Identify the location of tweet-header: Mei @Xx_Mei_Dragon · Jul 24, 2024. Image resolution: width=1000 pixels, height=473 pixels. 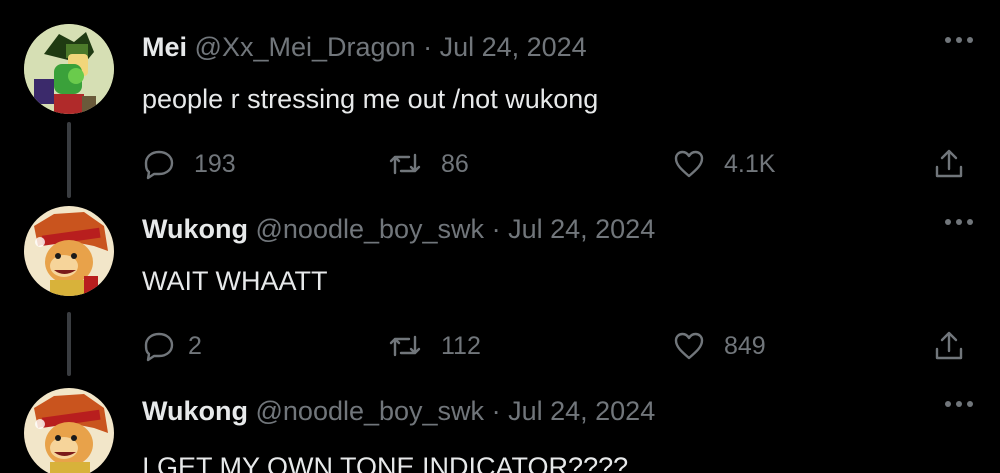
(364, 47).